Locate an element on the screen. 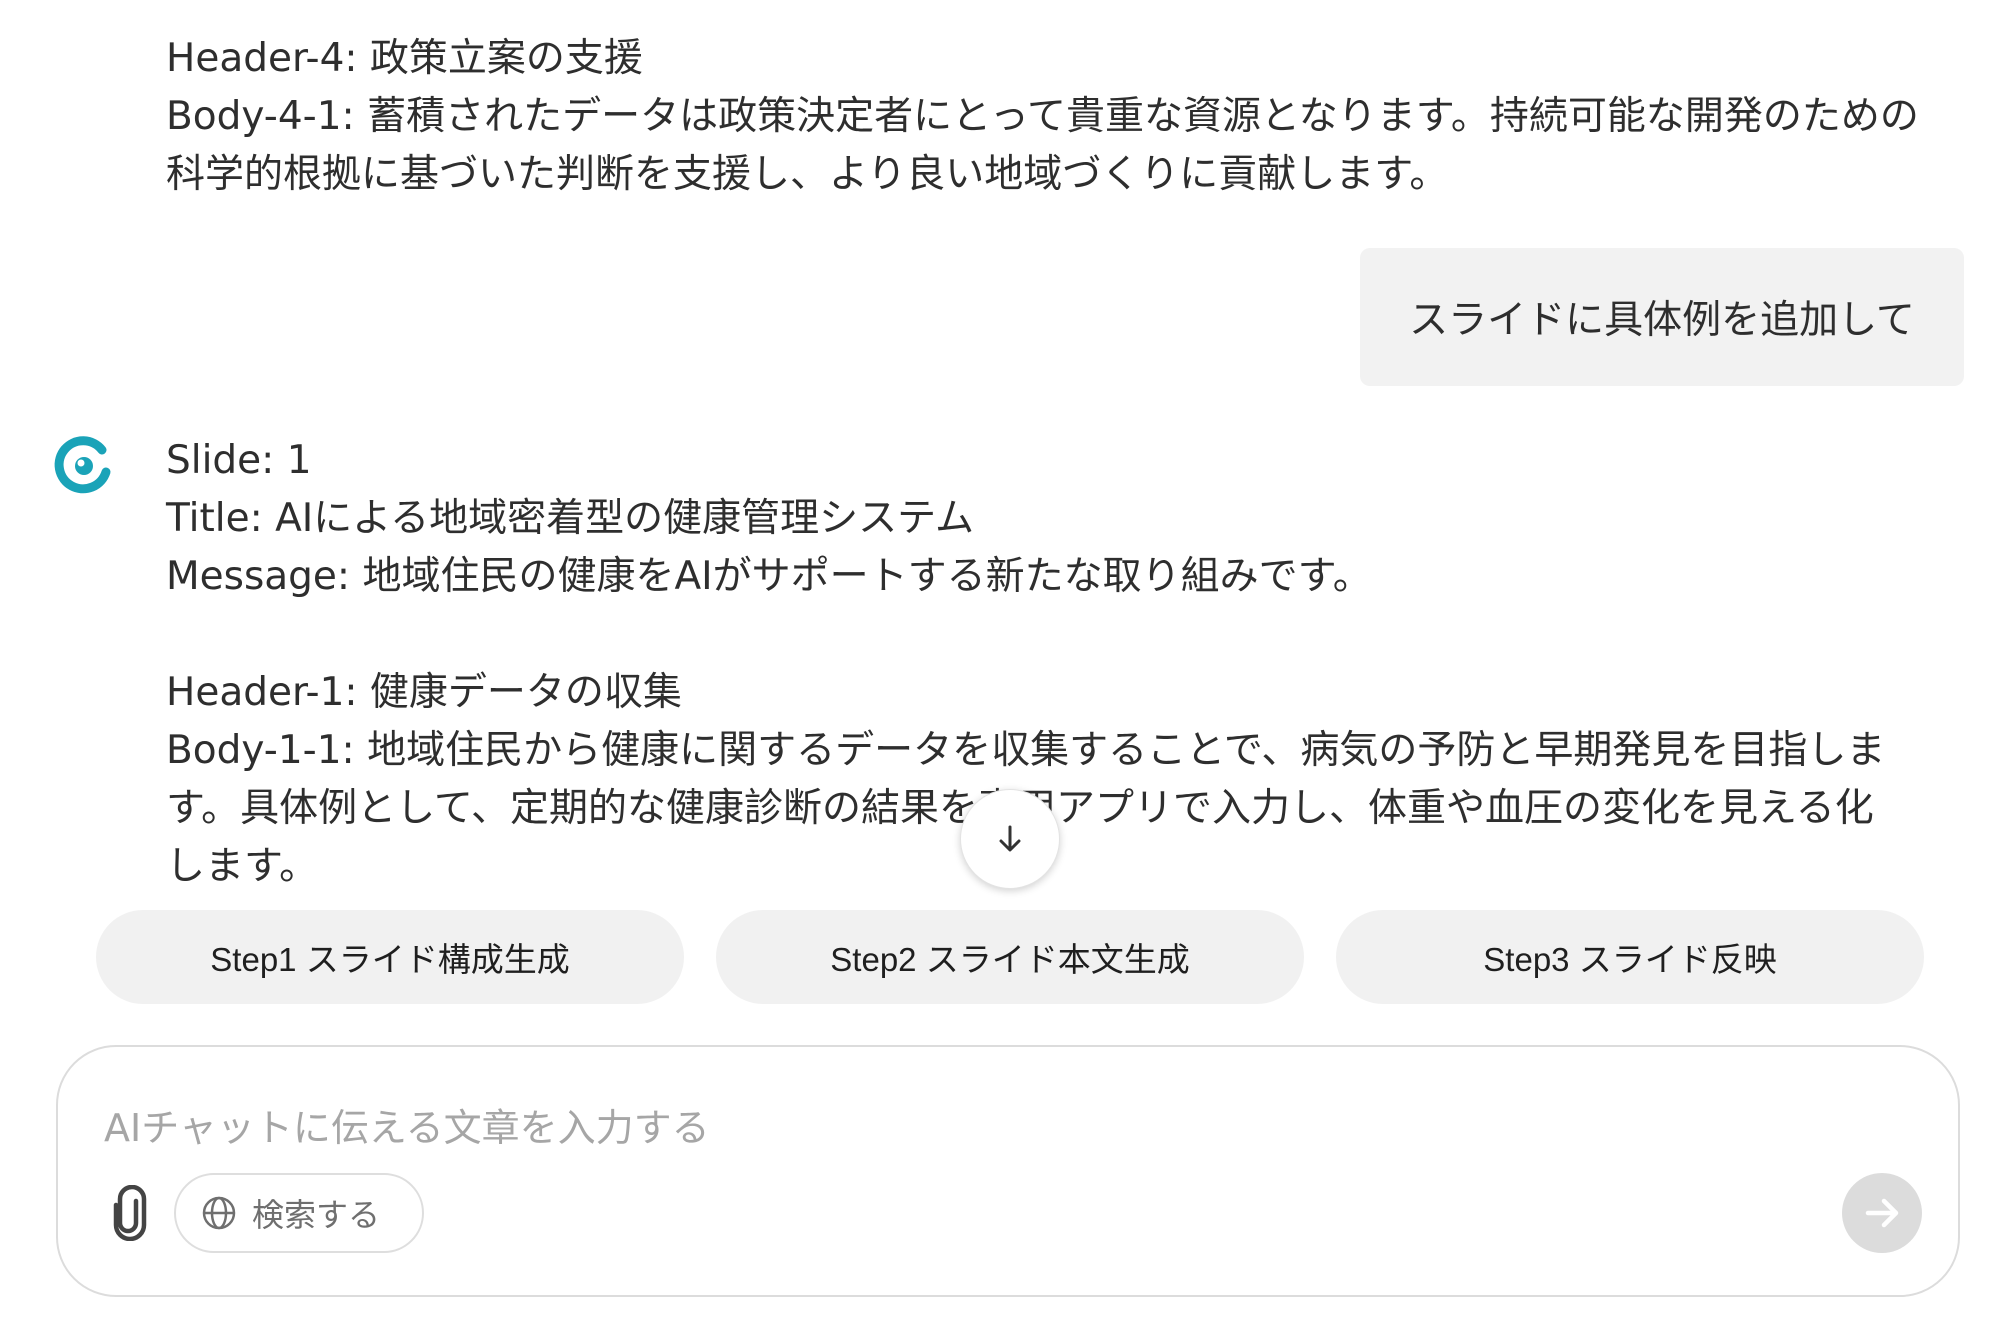 This screenshot has height=1339, width=2000. web-search-toggle: 検索する is located at coordinates (299, 1213).